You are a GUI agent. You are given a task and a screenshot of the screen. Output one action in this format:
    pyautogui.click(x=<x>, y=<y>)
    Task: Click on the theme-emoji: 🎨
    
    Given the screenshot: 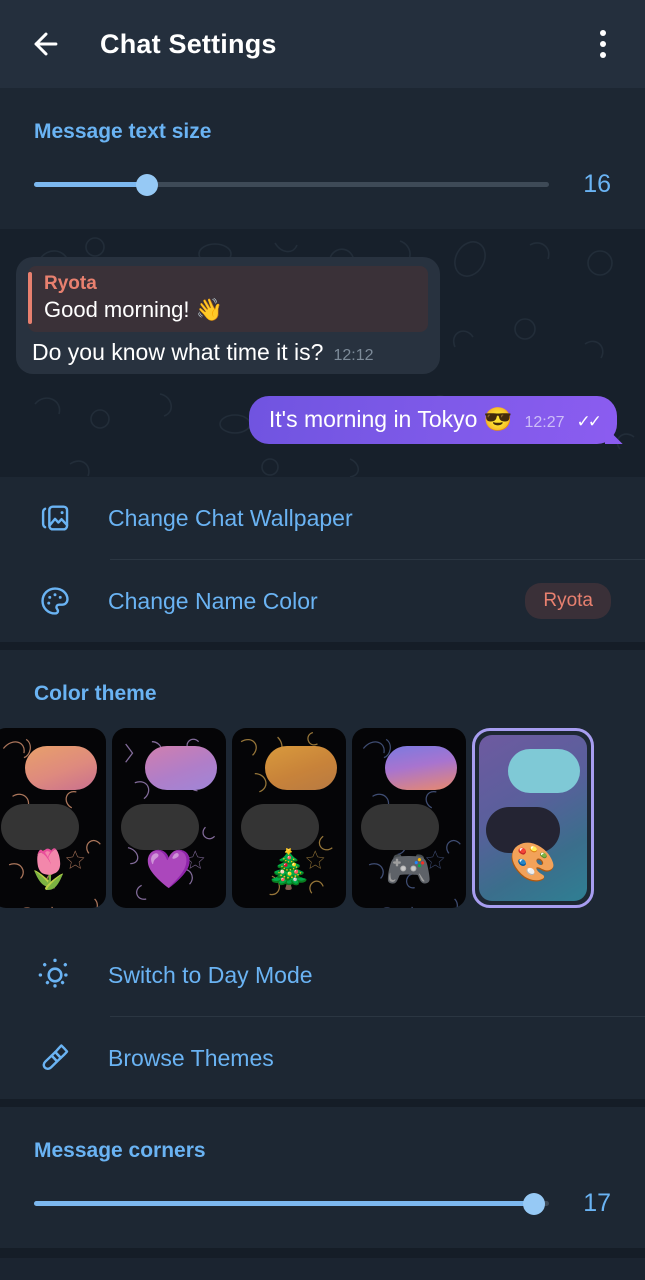 What is the action you would take?
    pyautogui.click(x=533, y=863)
    